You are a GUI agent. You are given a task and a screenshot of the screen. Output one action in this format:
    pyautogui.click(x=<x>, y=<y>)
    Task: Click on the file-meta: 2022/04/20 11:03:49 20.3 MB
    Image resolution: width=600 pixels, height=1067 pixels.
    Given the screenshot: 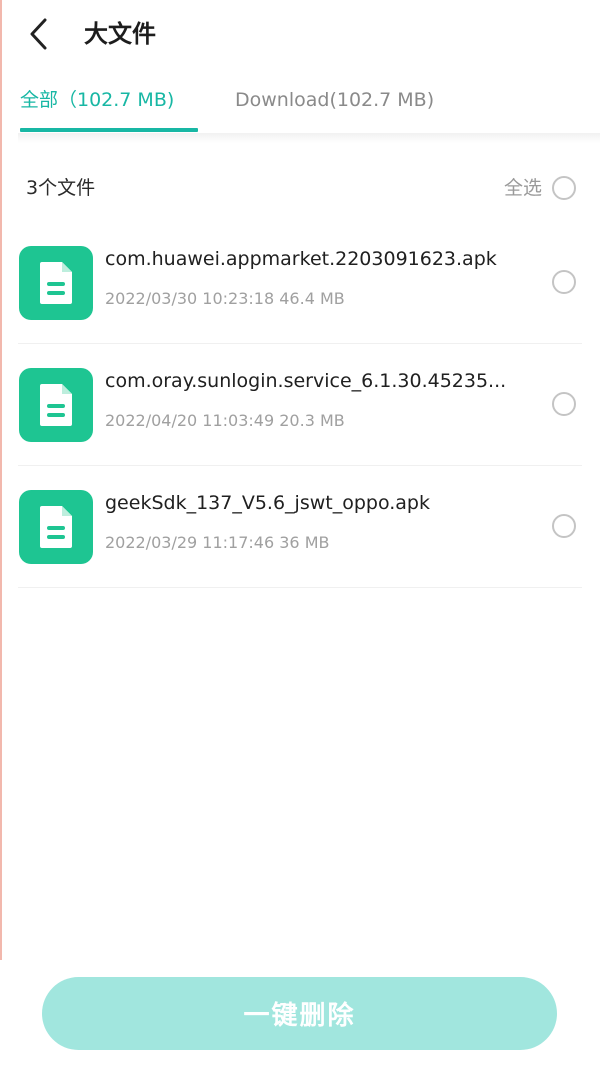 What is the action you would take?
    pyautogui.click(x=225, y=420)
    